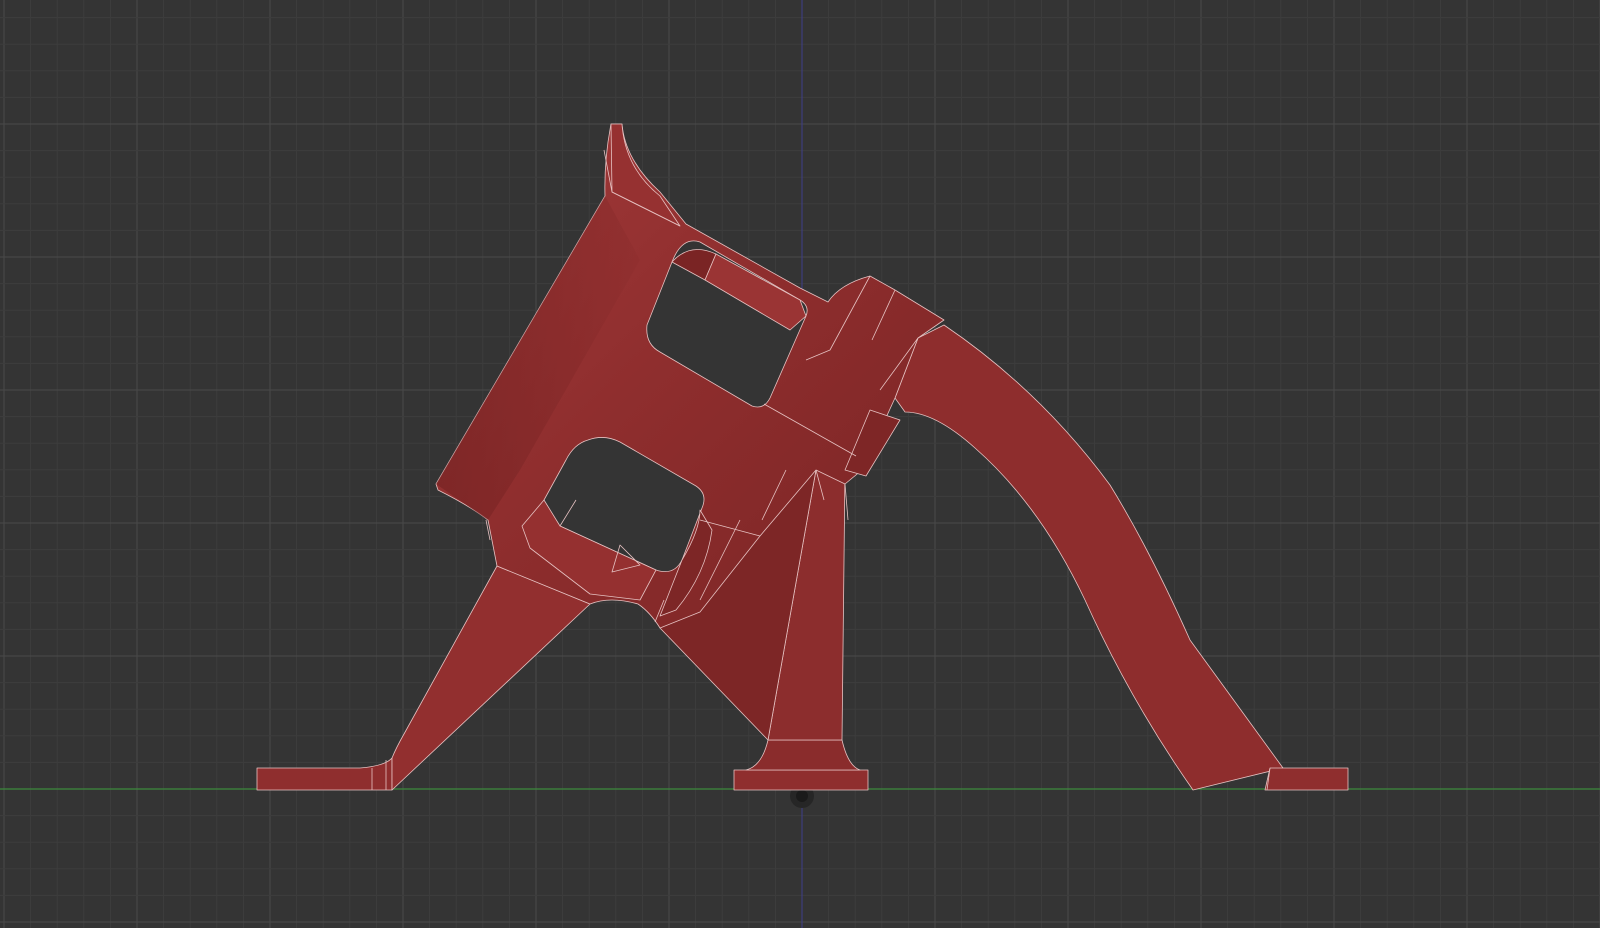  Describe the element at coordinates (1089, 557) in the screenshot. I see `right-curved-leg` at that location.